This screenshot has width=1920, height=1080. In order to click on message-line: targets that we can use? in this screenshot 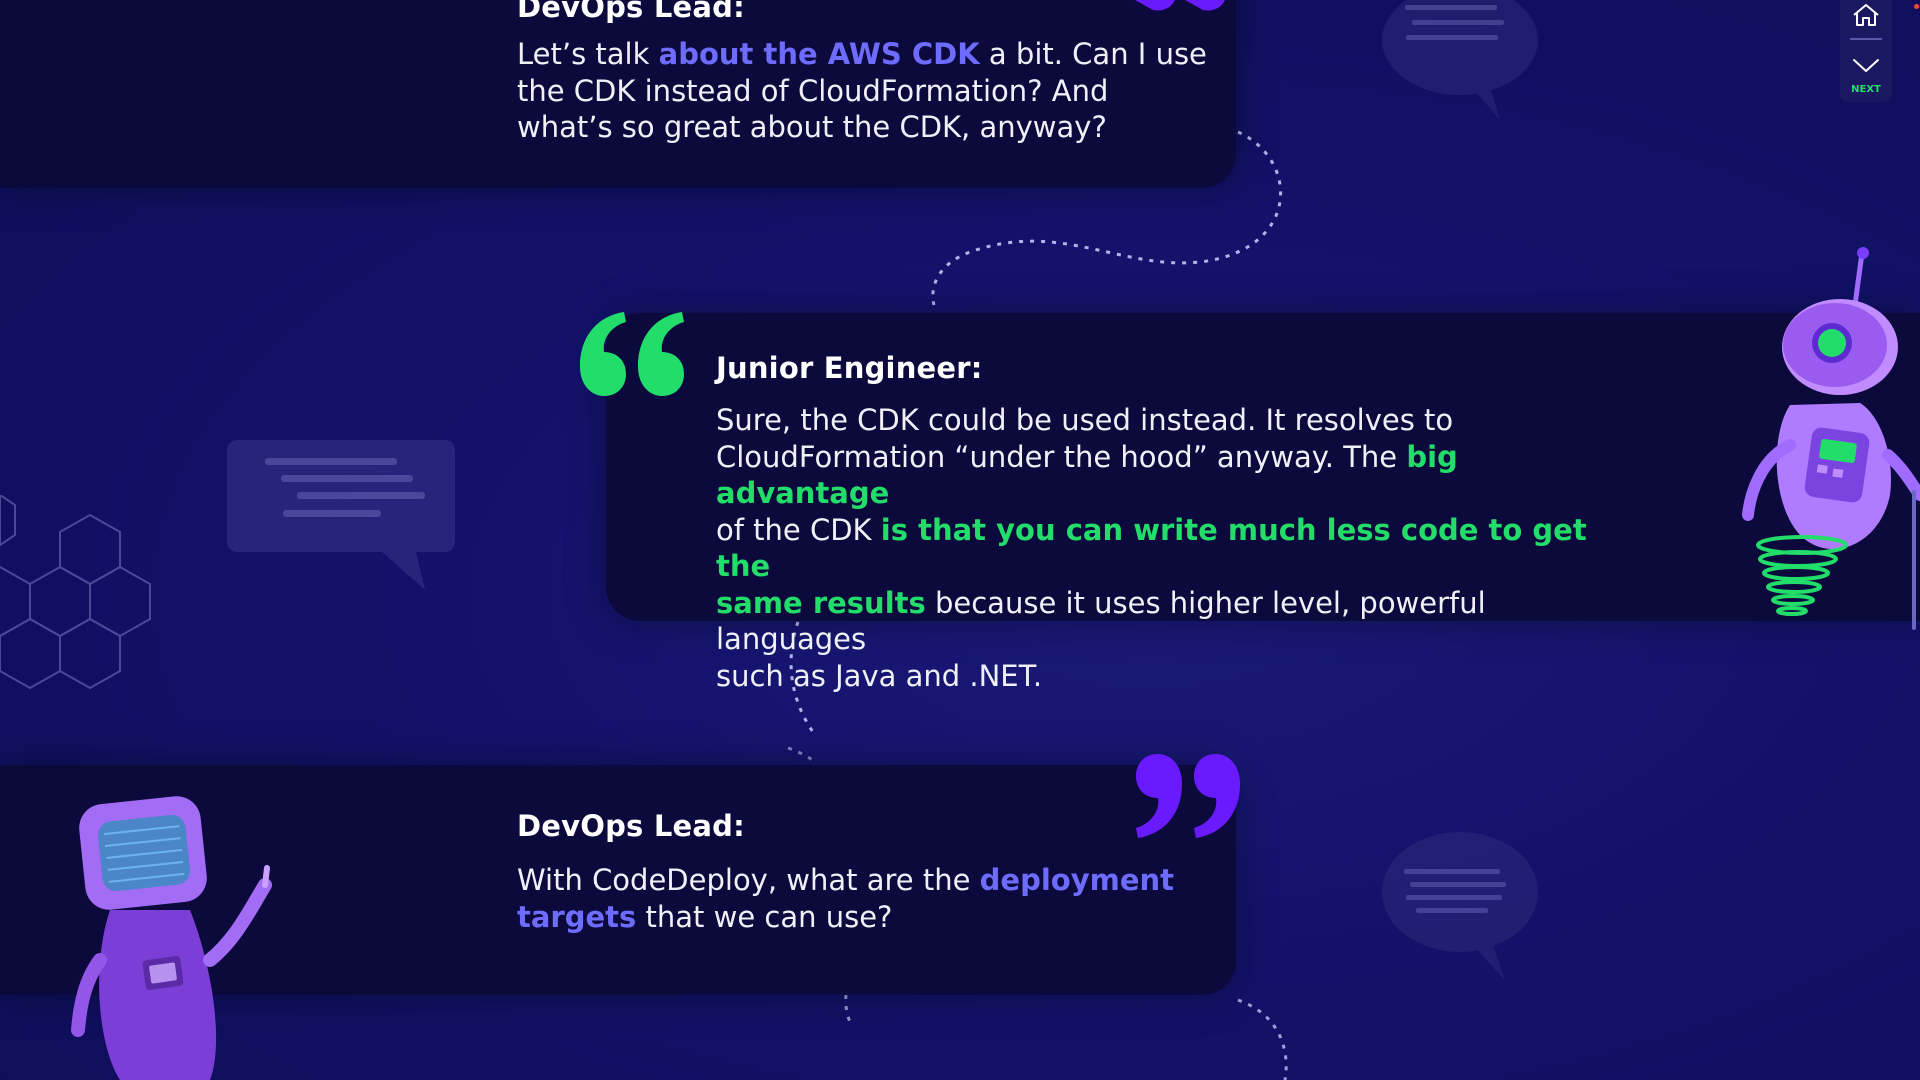, I will do `click(867, 917)`.